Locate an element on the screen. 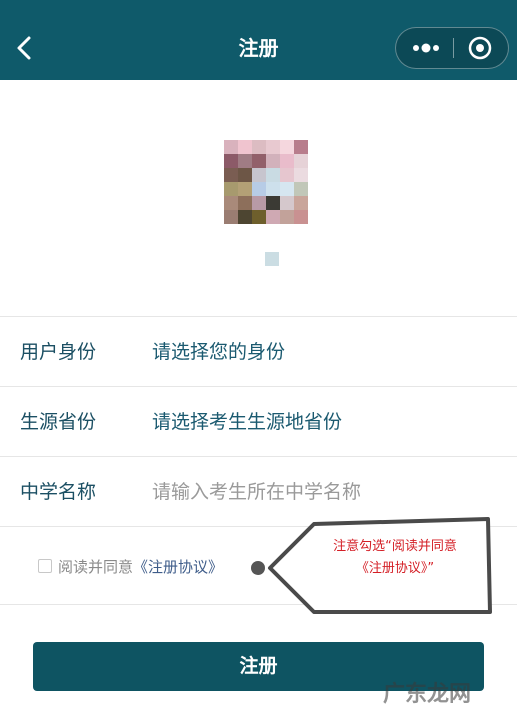  capsule-divider is located at coordinates (453, 48).